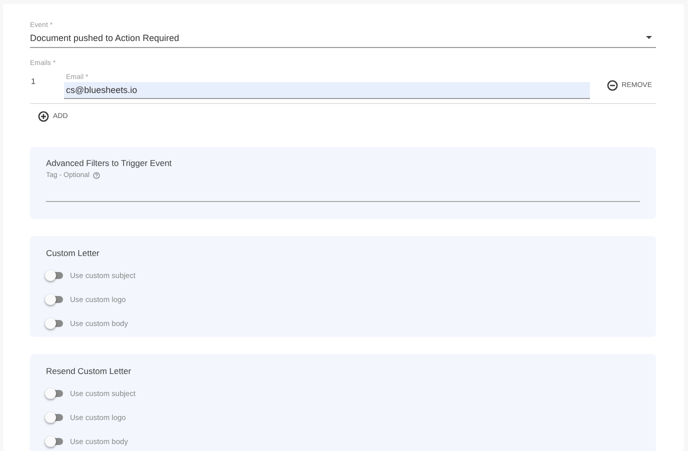 The image size is (688, 451). Describe the element at coordinates (33, 81) in the screenshot. I see `row-number: 1` at that location.